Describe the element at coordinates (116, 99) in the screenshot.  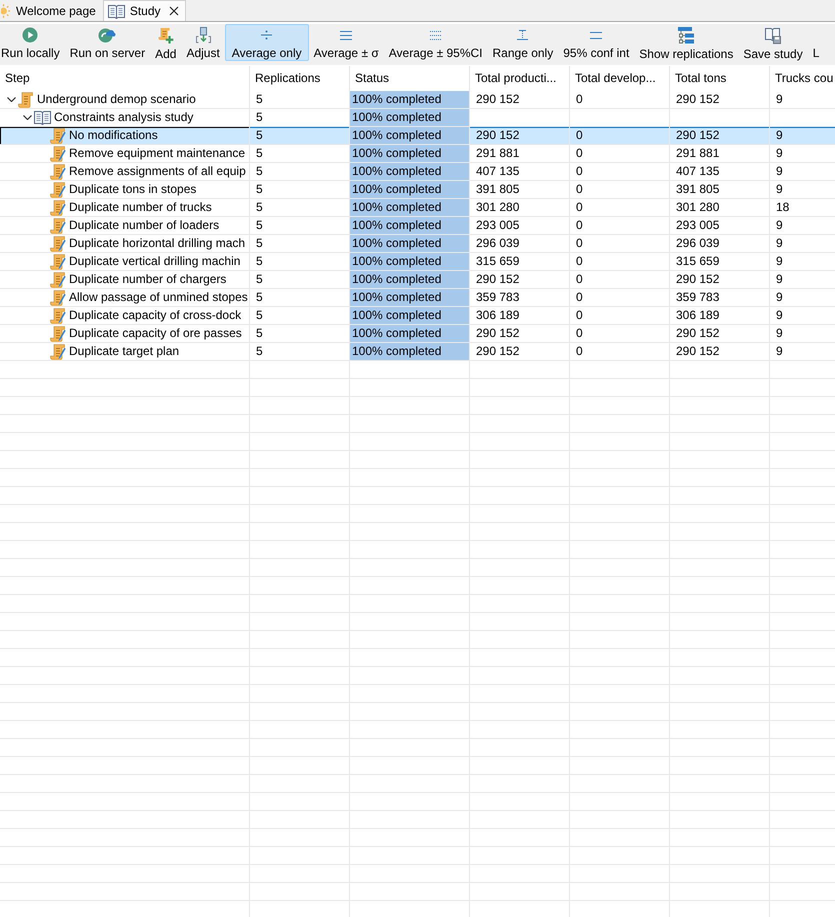
I see `step-label: Underground demop scenario` at that location.